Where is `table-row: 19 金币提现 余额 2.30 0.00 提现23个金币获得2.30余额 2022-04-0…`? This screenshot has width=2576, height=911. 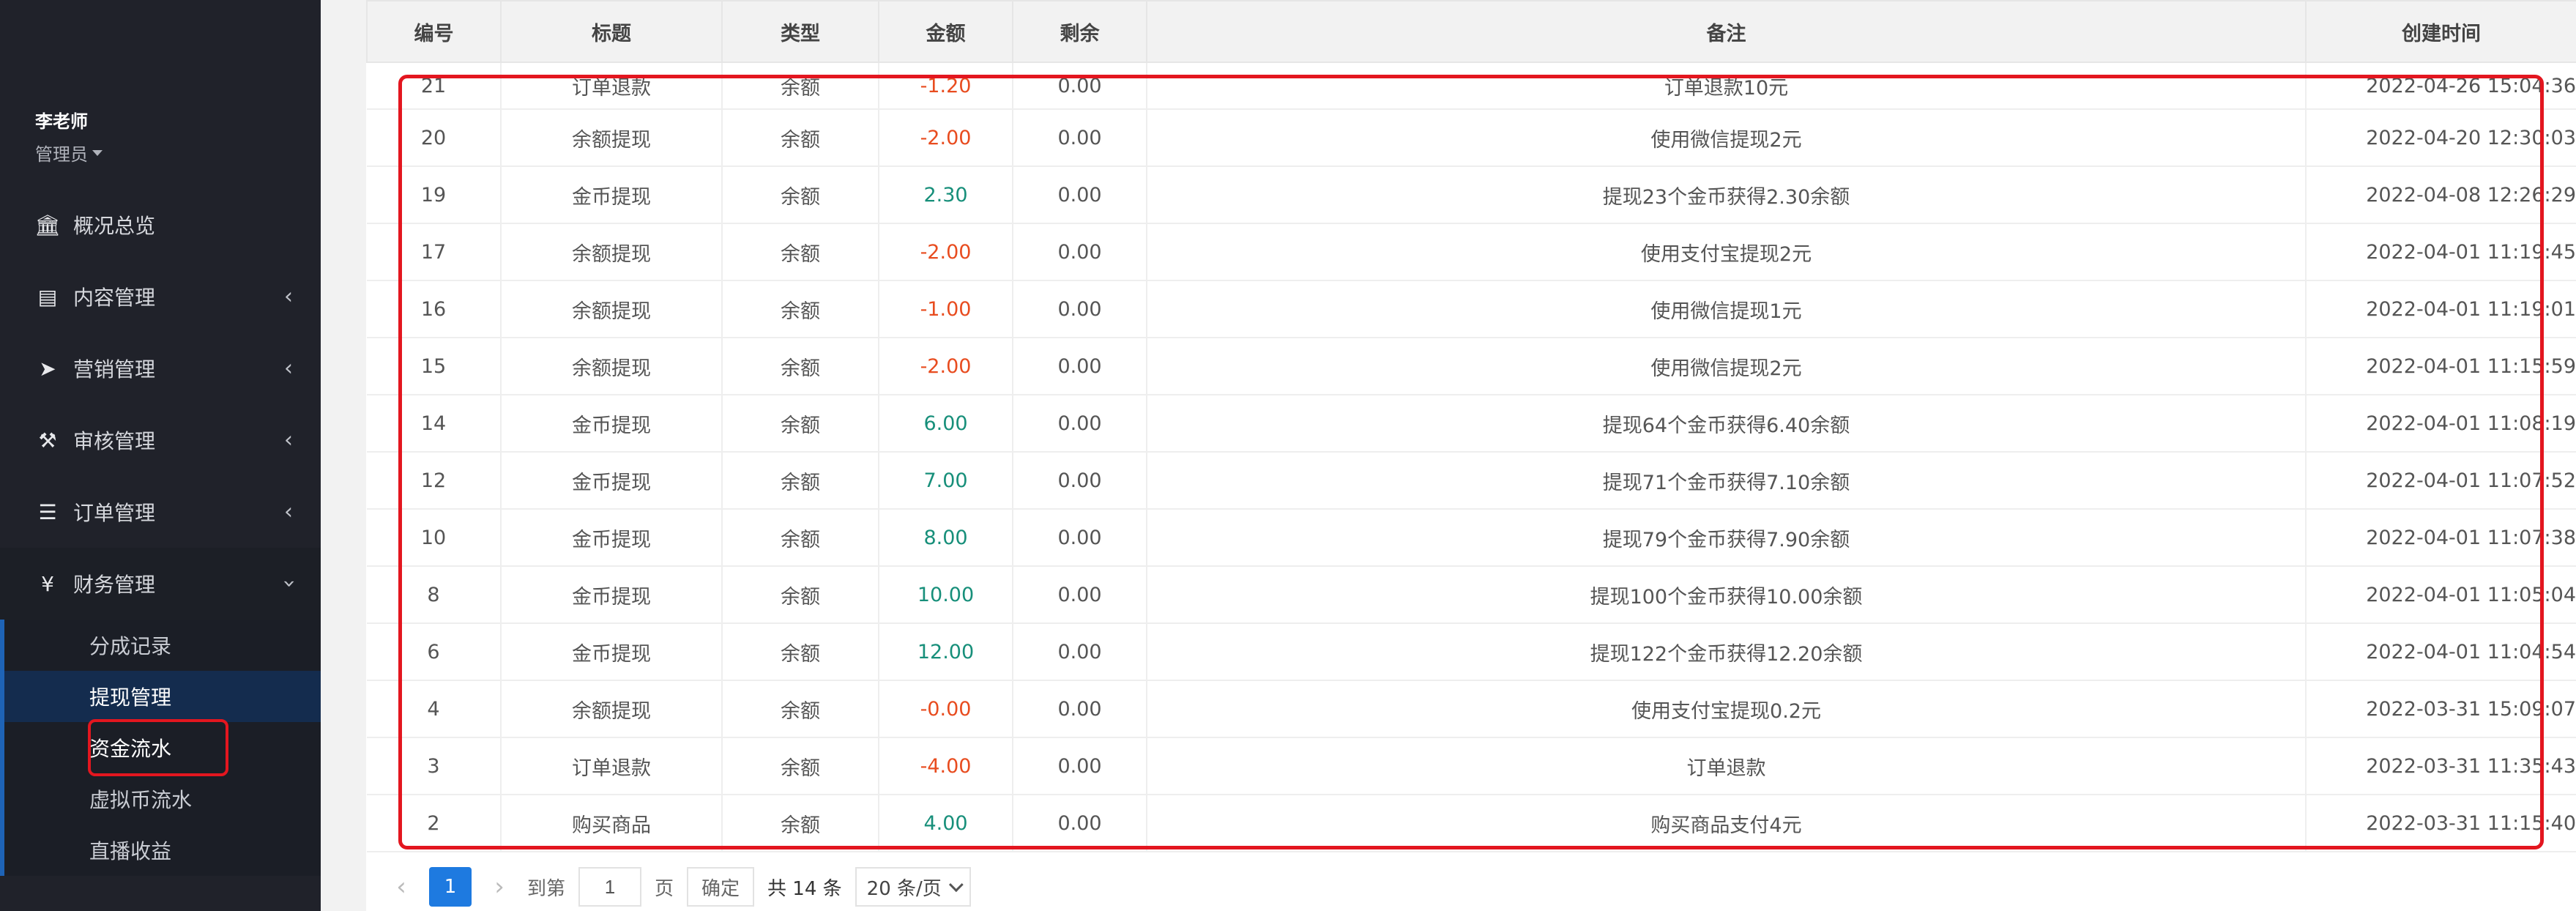 table-row: 19 金币提现 余额 2.30 0.00 提现23个金币获得2.30余额 2022-04-0… is located at coordinates (1471, 195).